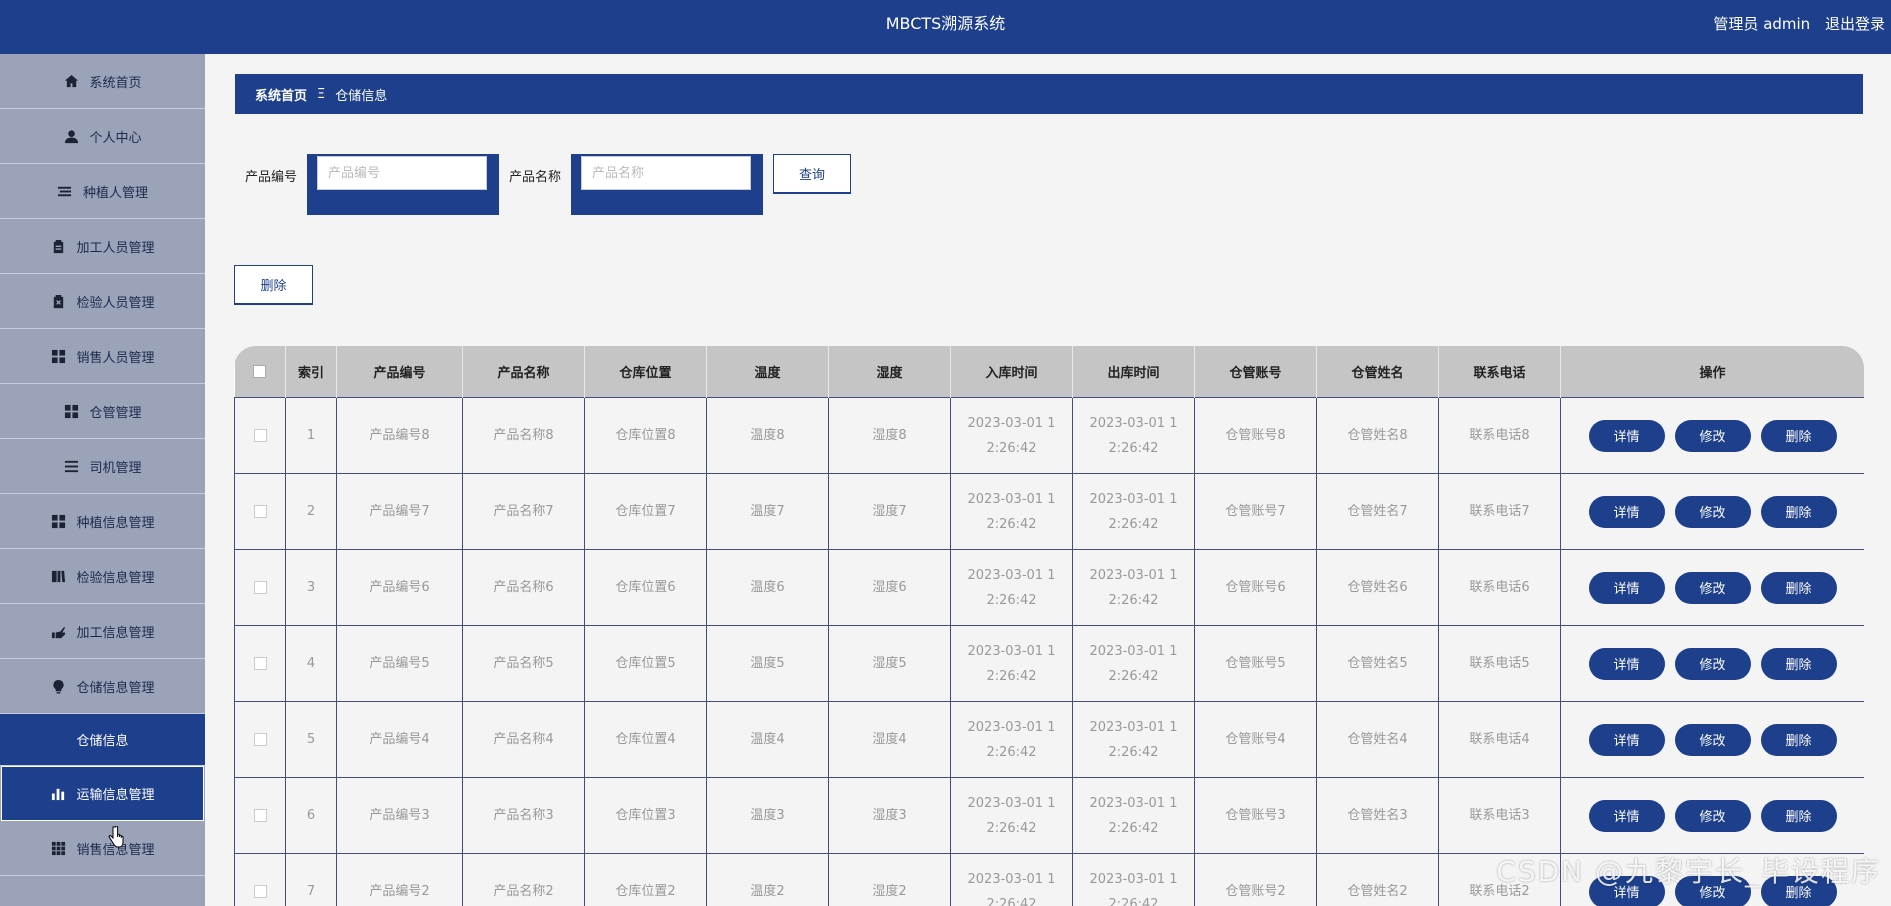 The width and height of the screenshot is (1891, 906). Describe the element at coordinates (645, 739) in the screenshot. I see `table-cell: 仓库位置4` at that location.